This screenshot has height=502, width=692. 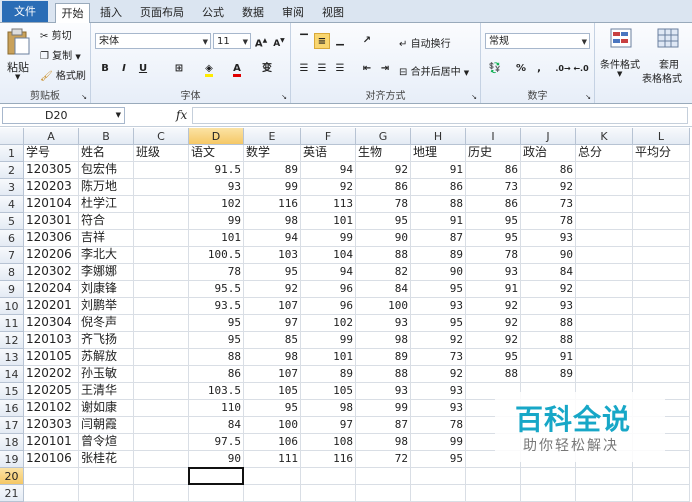 I want to click on table-cell: 刘鹏举, so click(x=106, y=306).